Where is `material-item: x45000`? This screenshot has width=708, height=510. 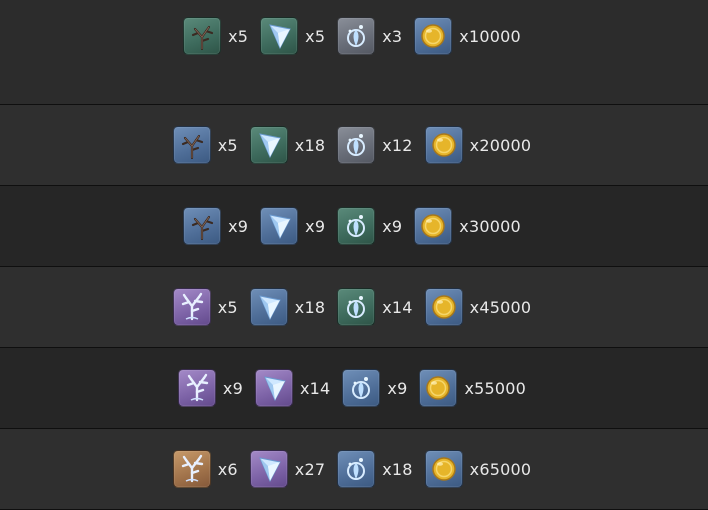
material-item: x45000 is located at coordinates (480, 307).